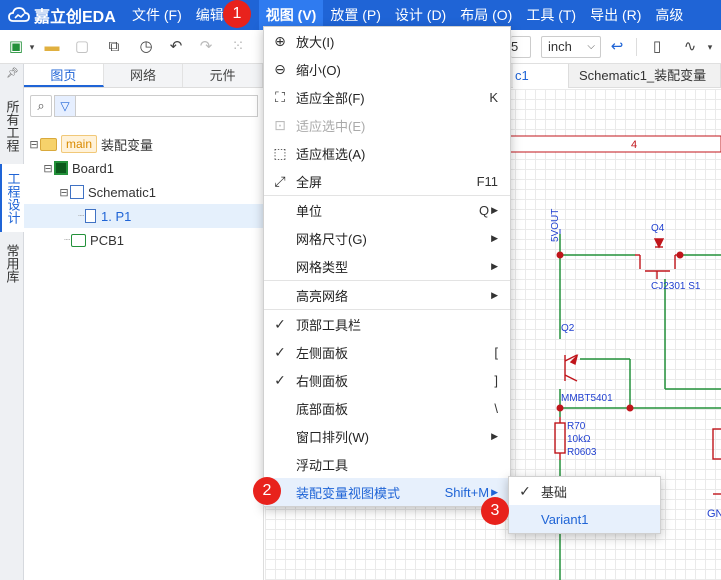 Image resolution: width=721 pixels, height=580 pixels. Describe the element at coordinates (48, 144) in the screenshot. I see `folder-icon` at that location.